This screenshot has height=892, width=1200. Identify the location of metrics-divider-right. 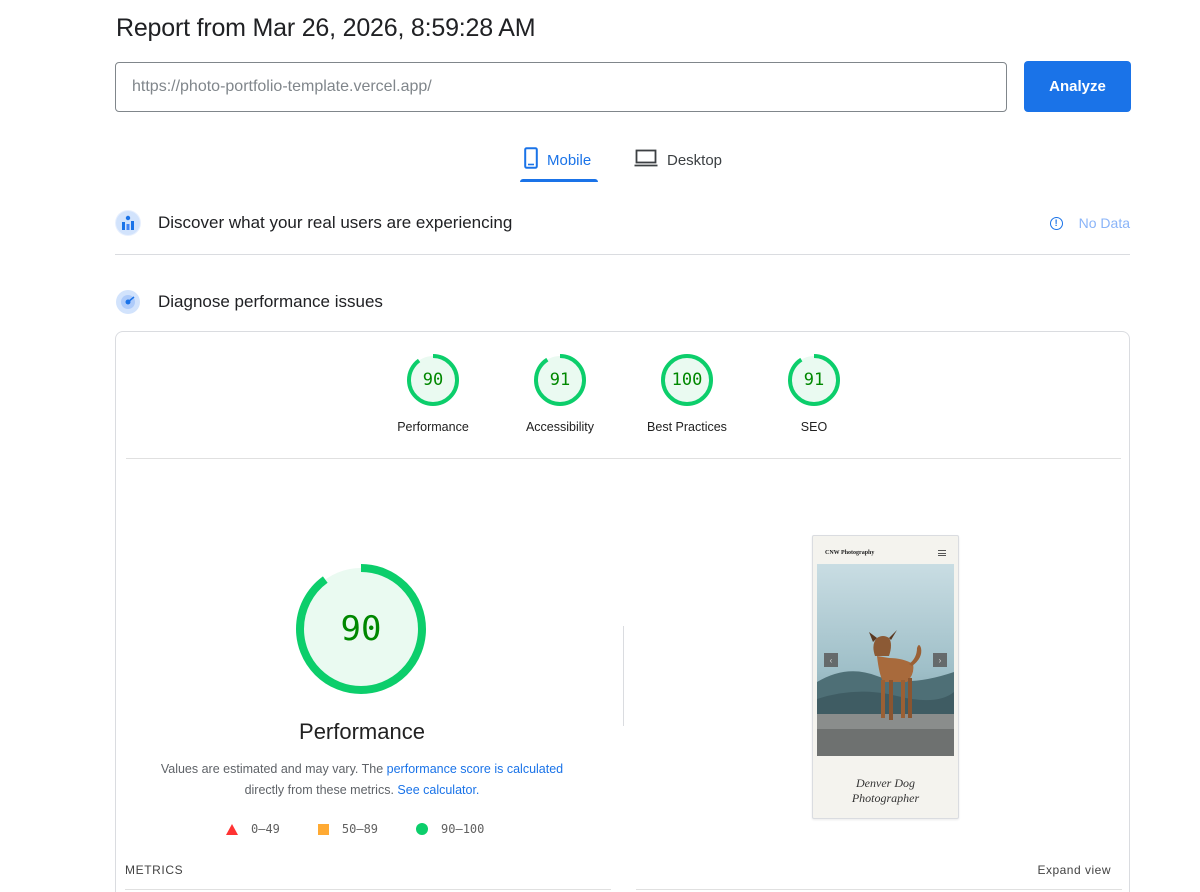
(879, 889).